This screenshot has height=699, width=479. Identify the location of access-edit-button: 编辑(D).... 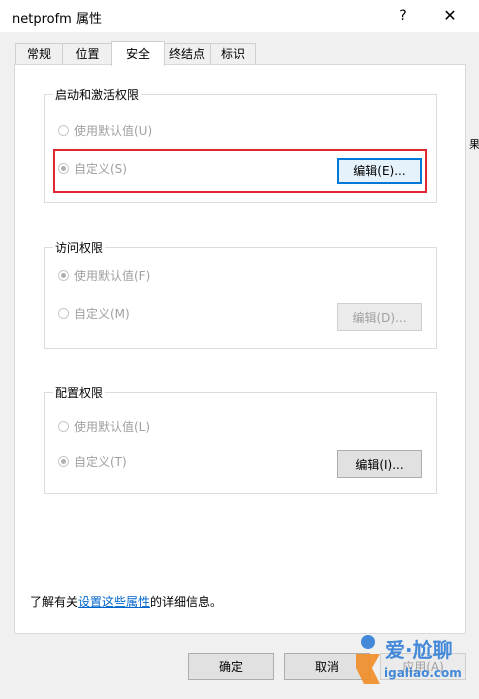
(379, 317).